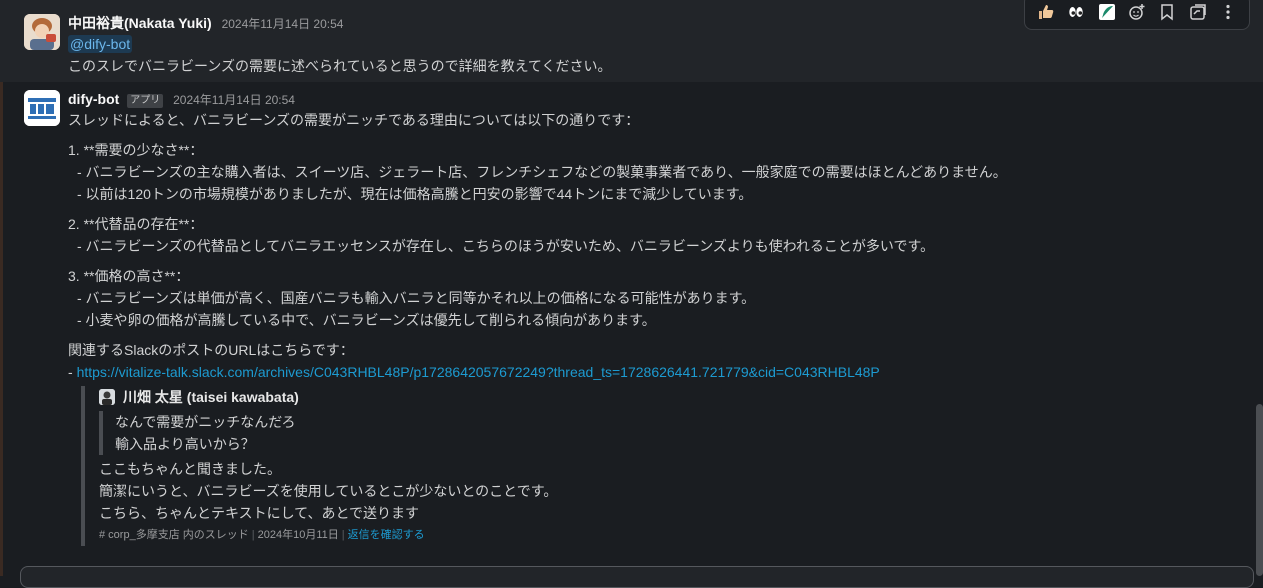 The height and width of the screenshot is (588, 1263). I want to click on bookmark-icon, so click(1167, 13).